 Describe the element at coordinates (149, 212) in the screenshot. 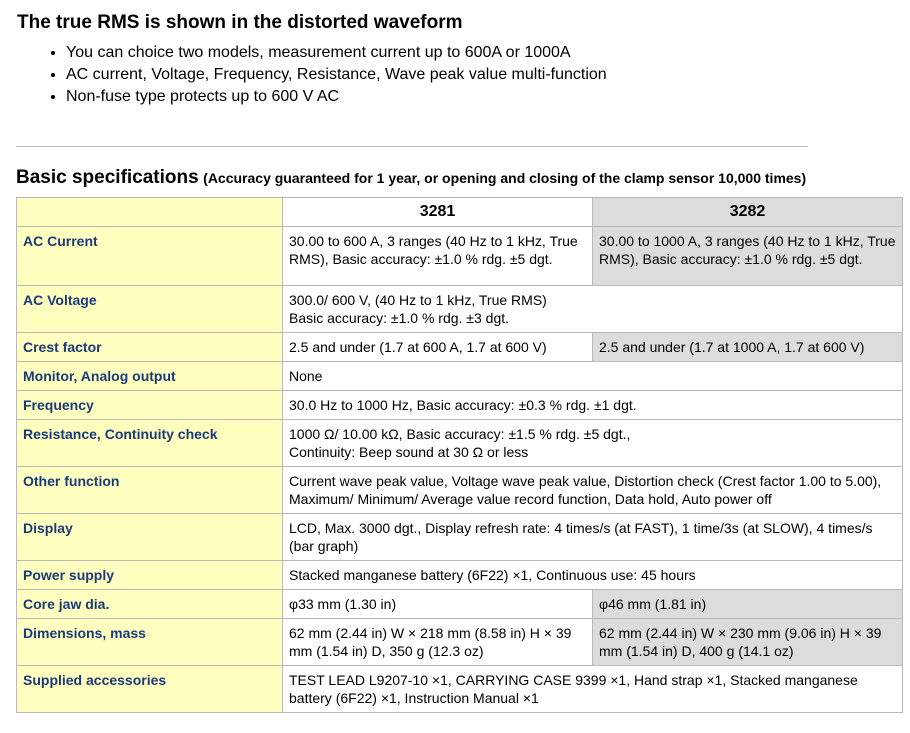

I see `spec-header-blank` at that location.